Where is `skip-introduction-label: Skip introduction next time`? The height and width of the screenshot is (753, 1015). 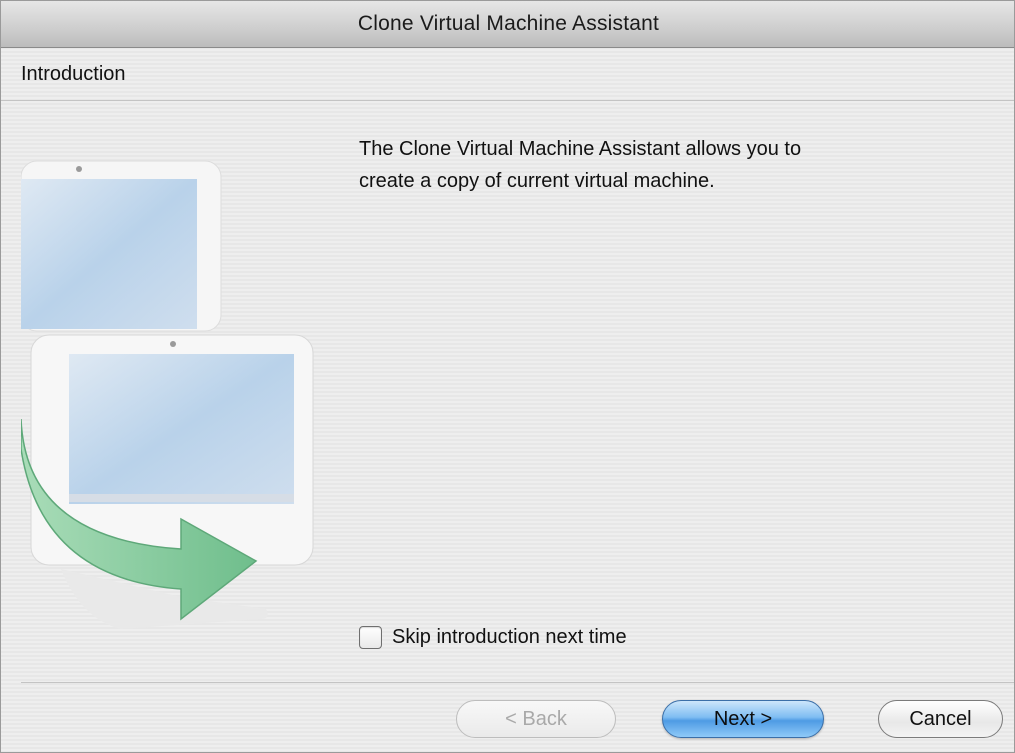 skip-introduction-label: Skip introduction next time is located at coordinates (509, 636).